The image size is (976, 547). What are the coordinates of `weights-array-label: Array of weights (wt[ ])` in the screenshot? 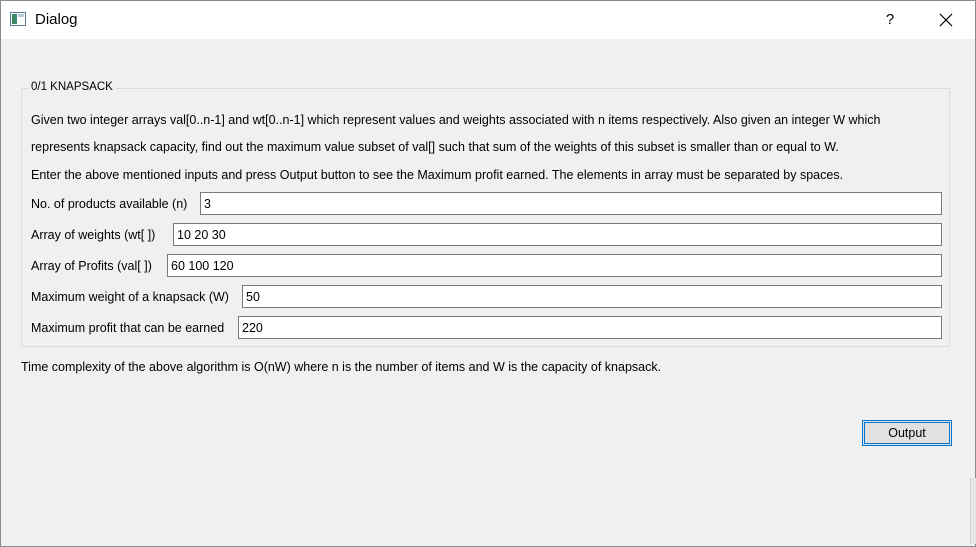 It's located at (93, 235).